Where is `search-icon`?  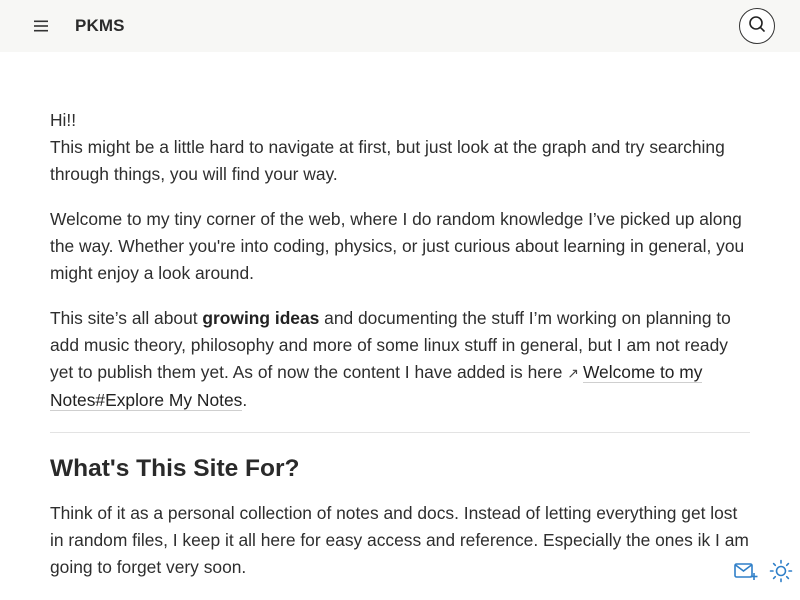 search-icon is located at coordinates (757, 26).